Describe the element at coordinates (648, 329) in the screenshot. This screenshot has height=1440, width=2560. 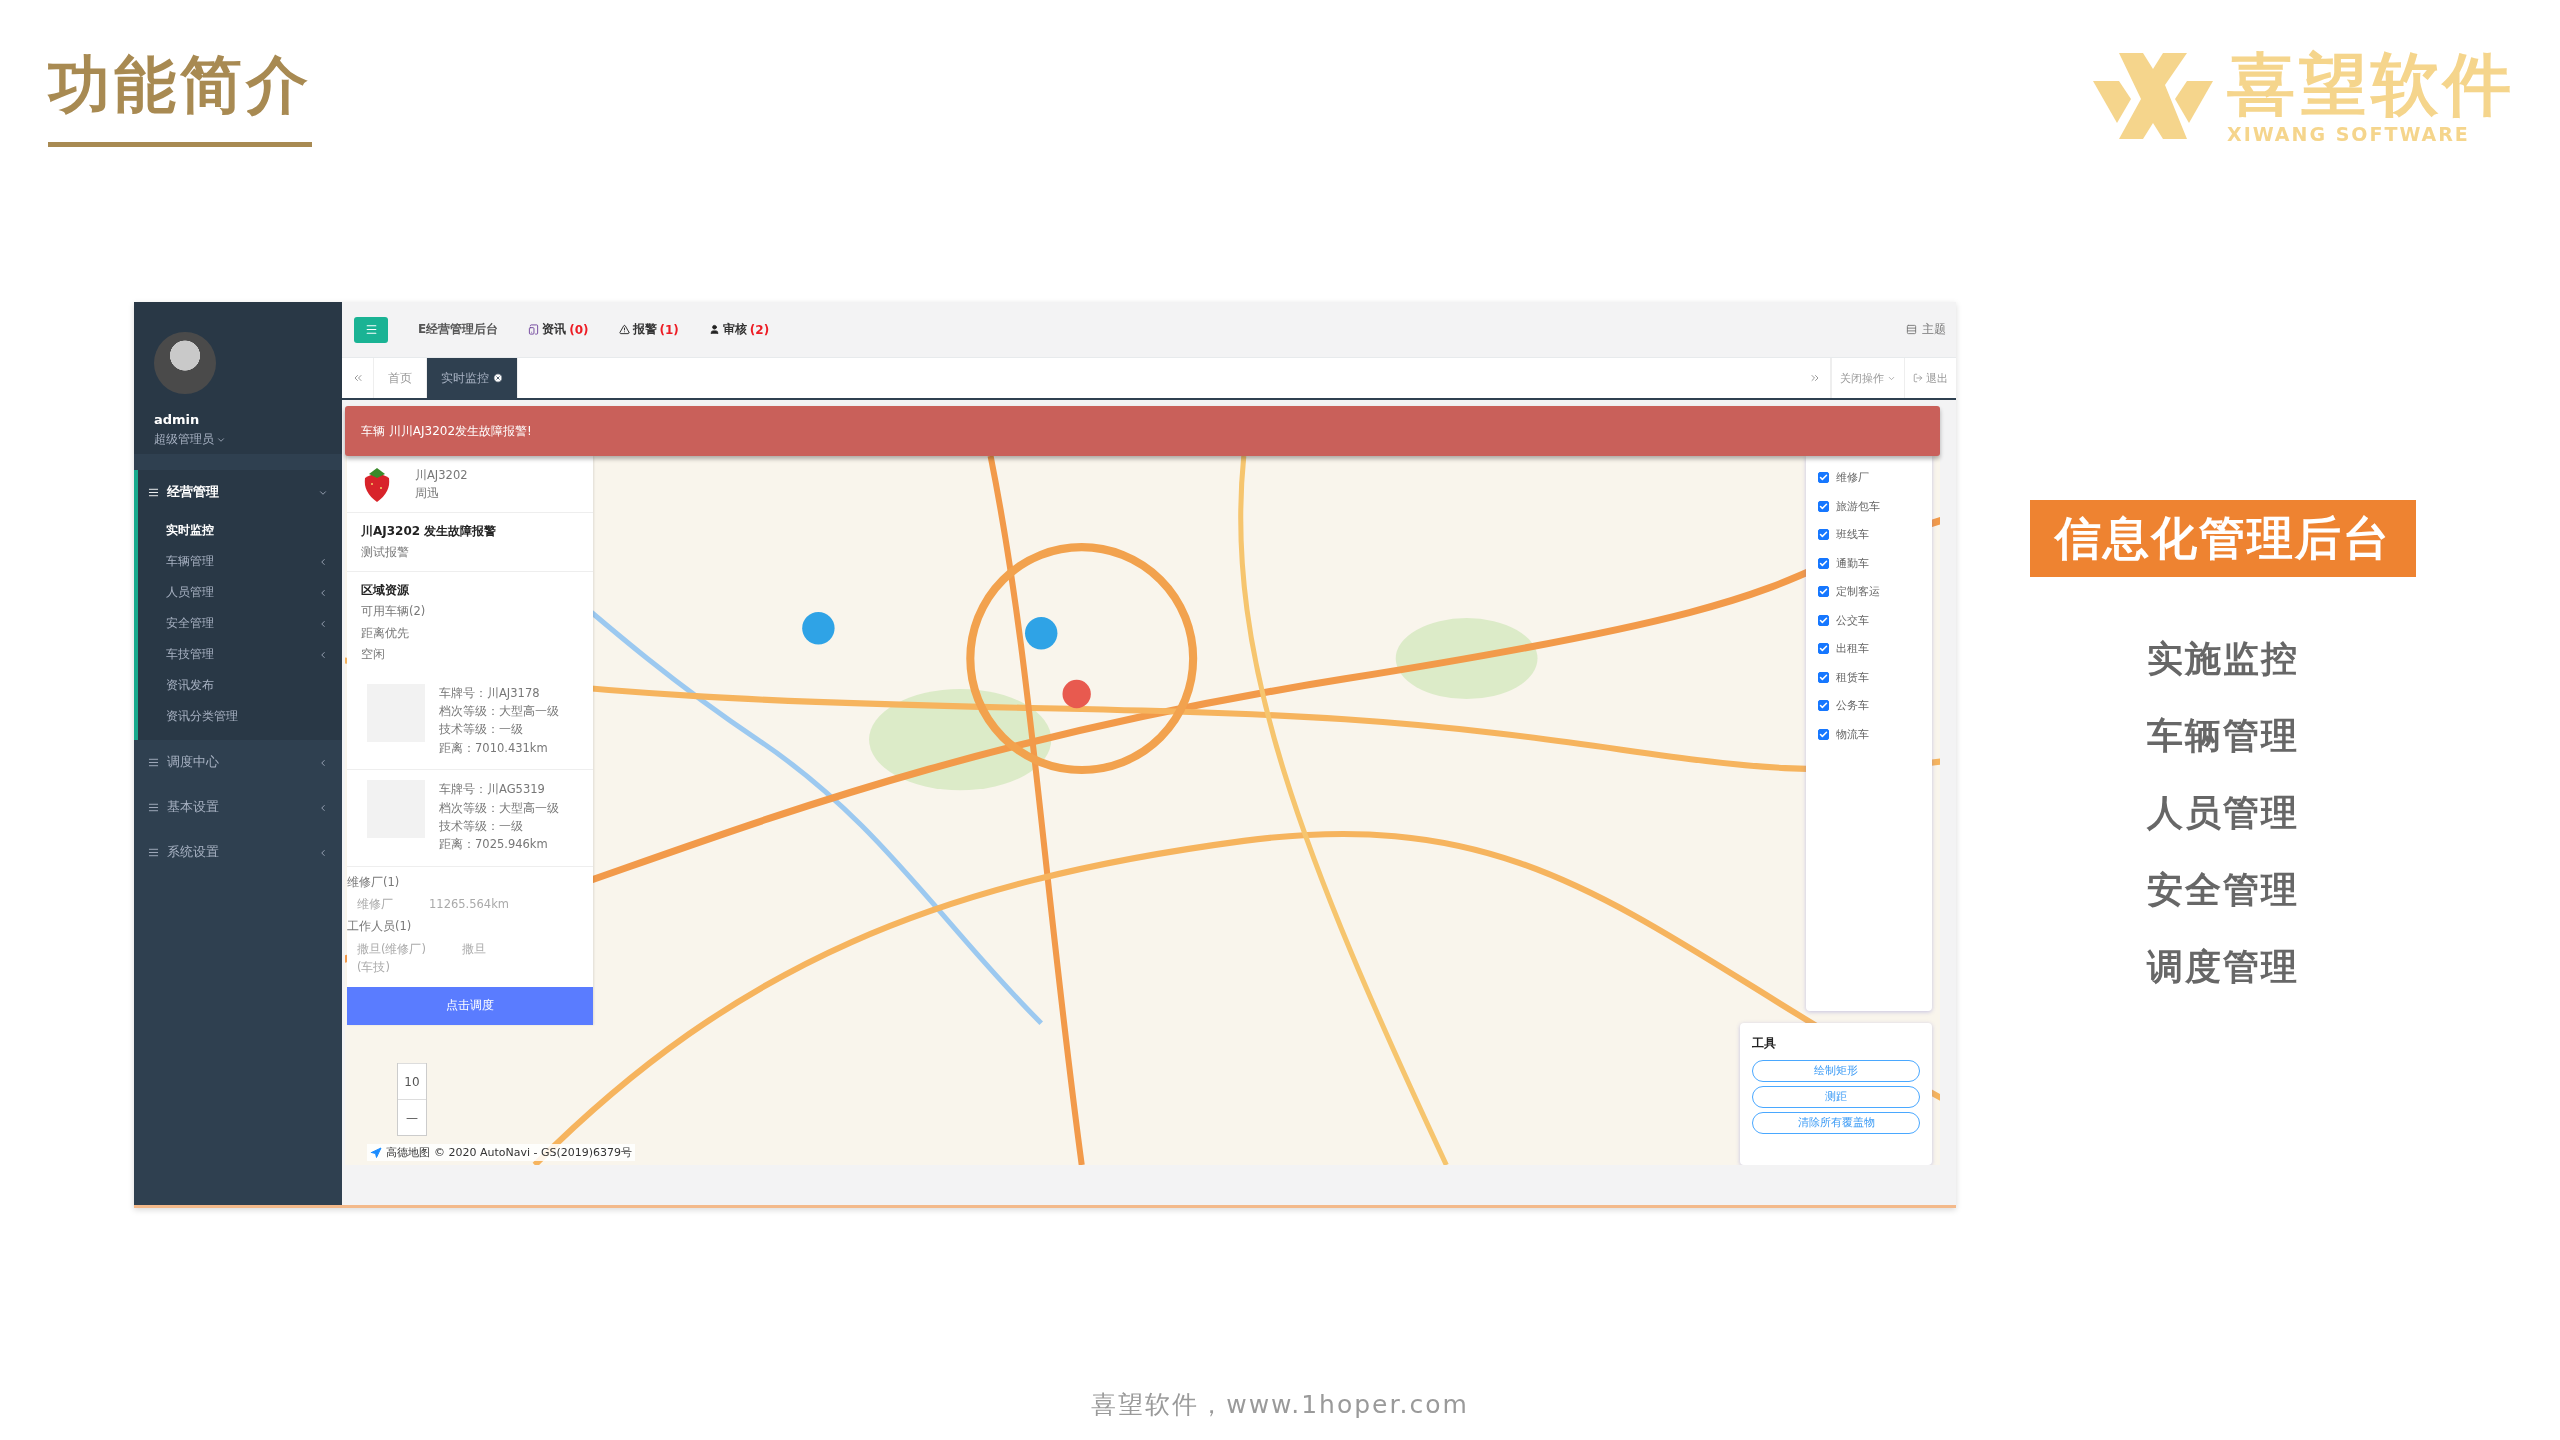
I see `top-link: 报警 (1)` at that location.